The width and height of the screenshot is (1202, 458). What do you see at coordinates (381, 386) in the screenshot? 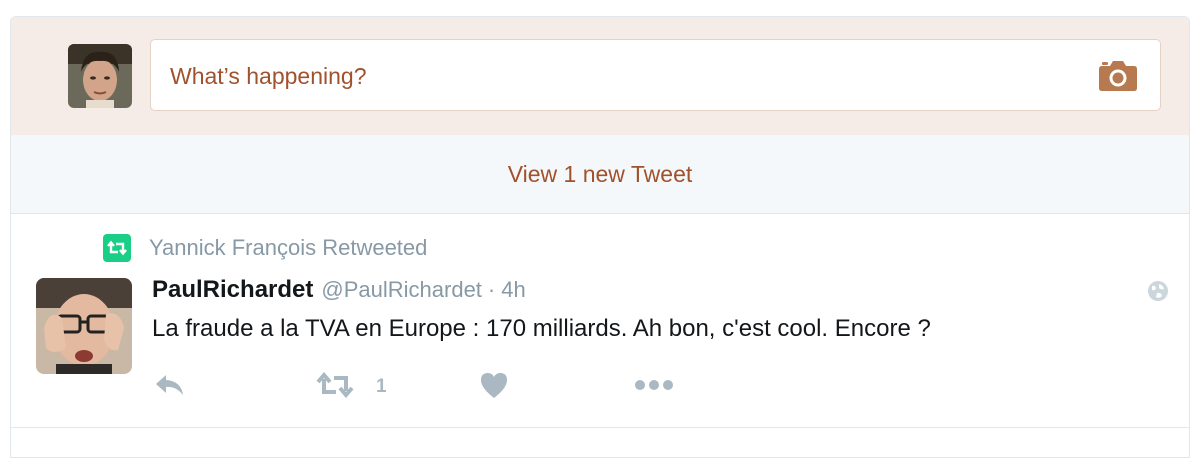
I see `retweet-count: 1` at bounding box center [381, 386].